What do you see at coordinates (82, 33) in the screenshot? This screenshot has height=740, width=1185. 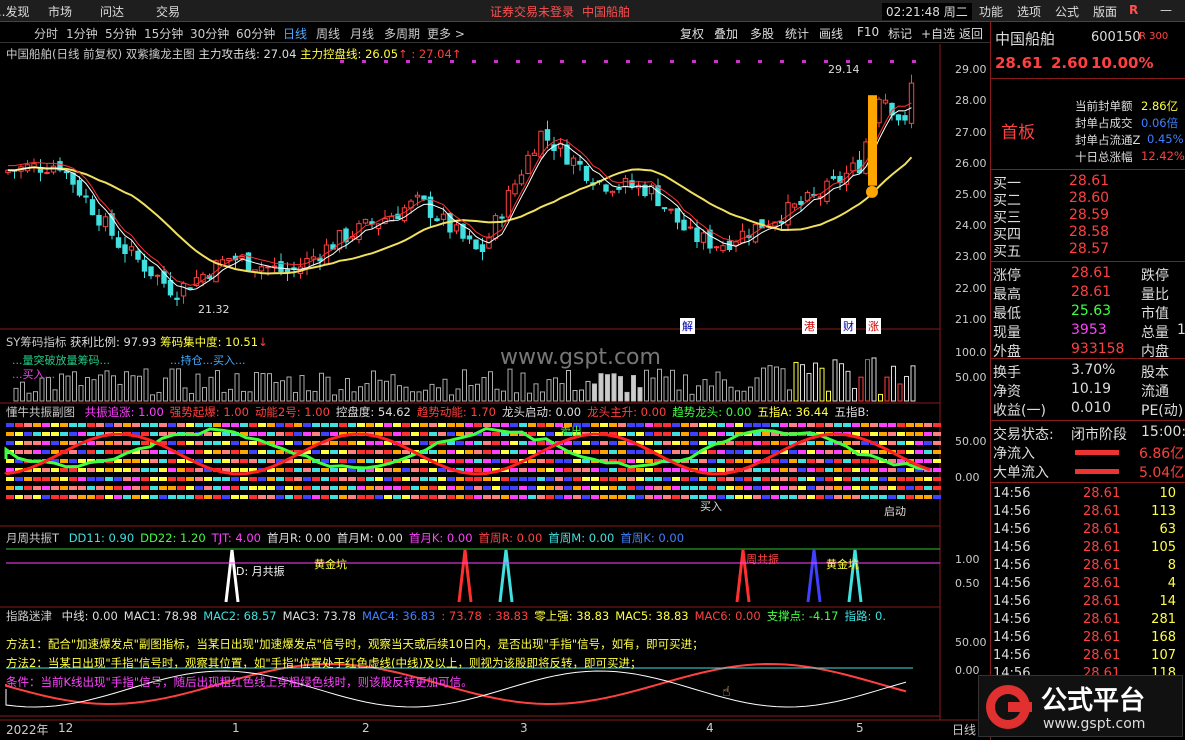 I see `period-1min: 1分钟` at bounding box center [82, 33].